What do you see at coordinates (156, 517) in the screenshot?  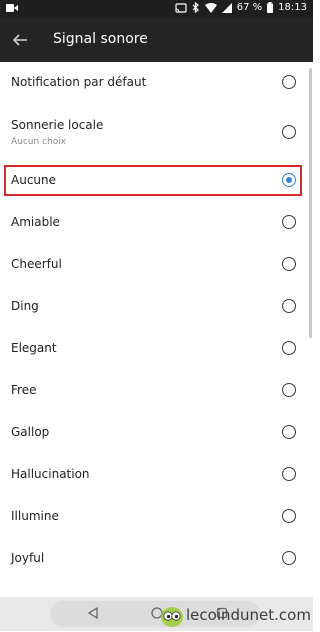 I see `option-illumine: Illumine` at bounding box center [156, 517].